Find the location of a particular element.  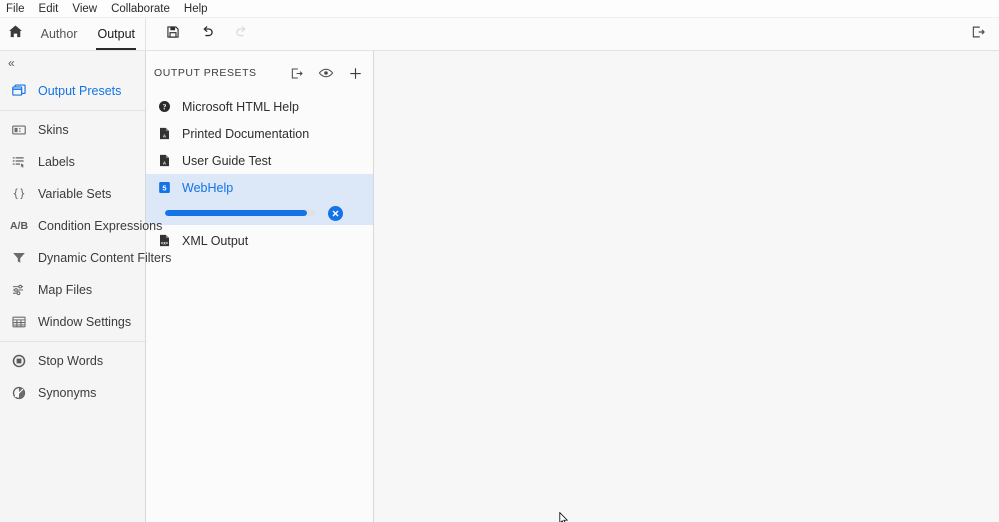

save-icon is located at coordinates (173, 34).